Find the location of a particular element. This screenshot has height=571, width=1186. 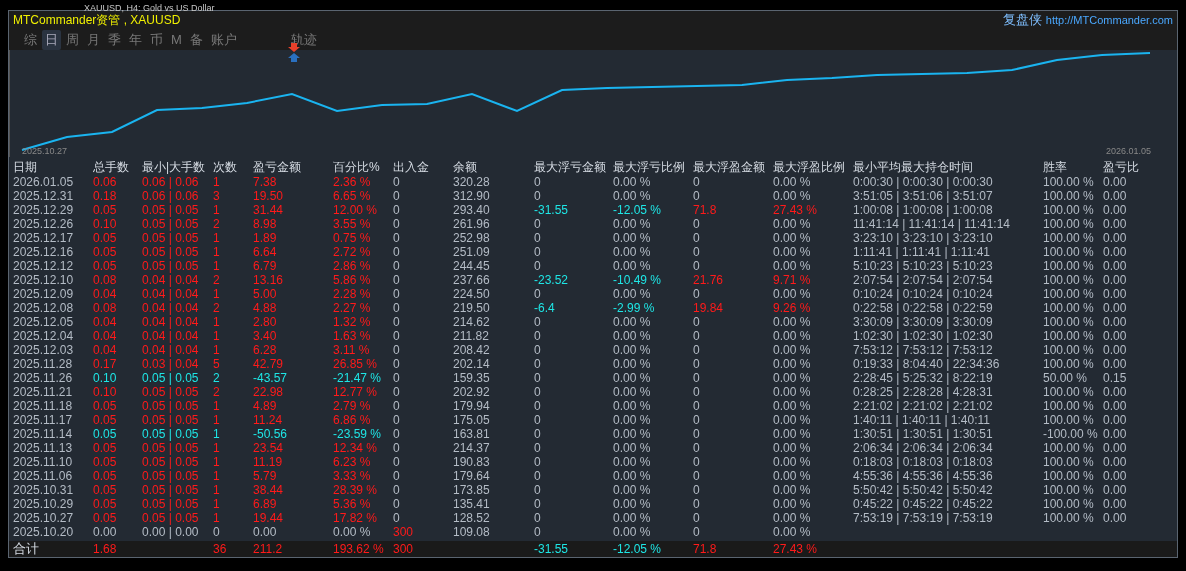

period-tab: 账户 is located at coordinates (223, 39).